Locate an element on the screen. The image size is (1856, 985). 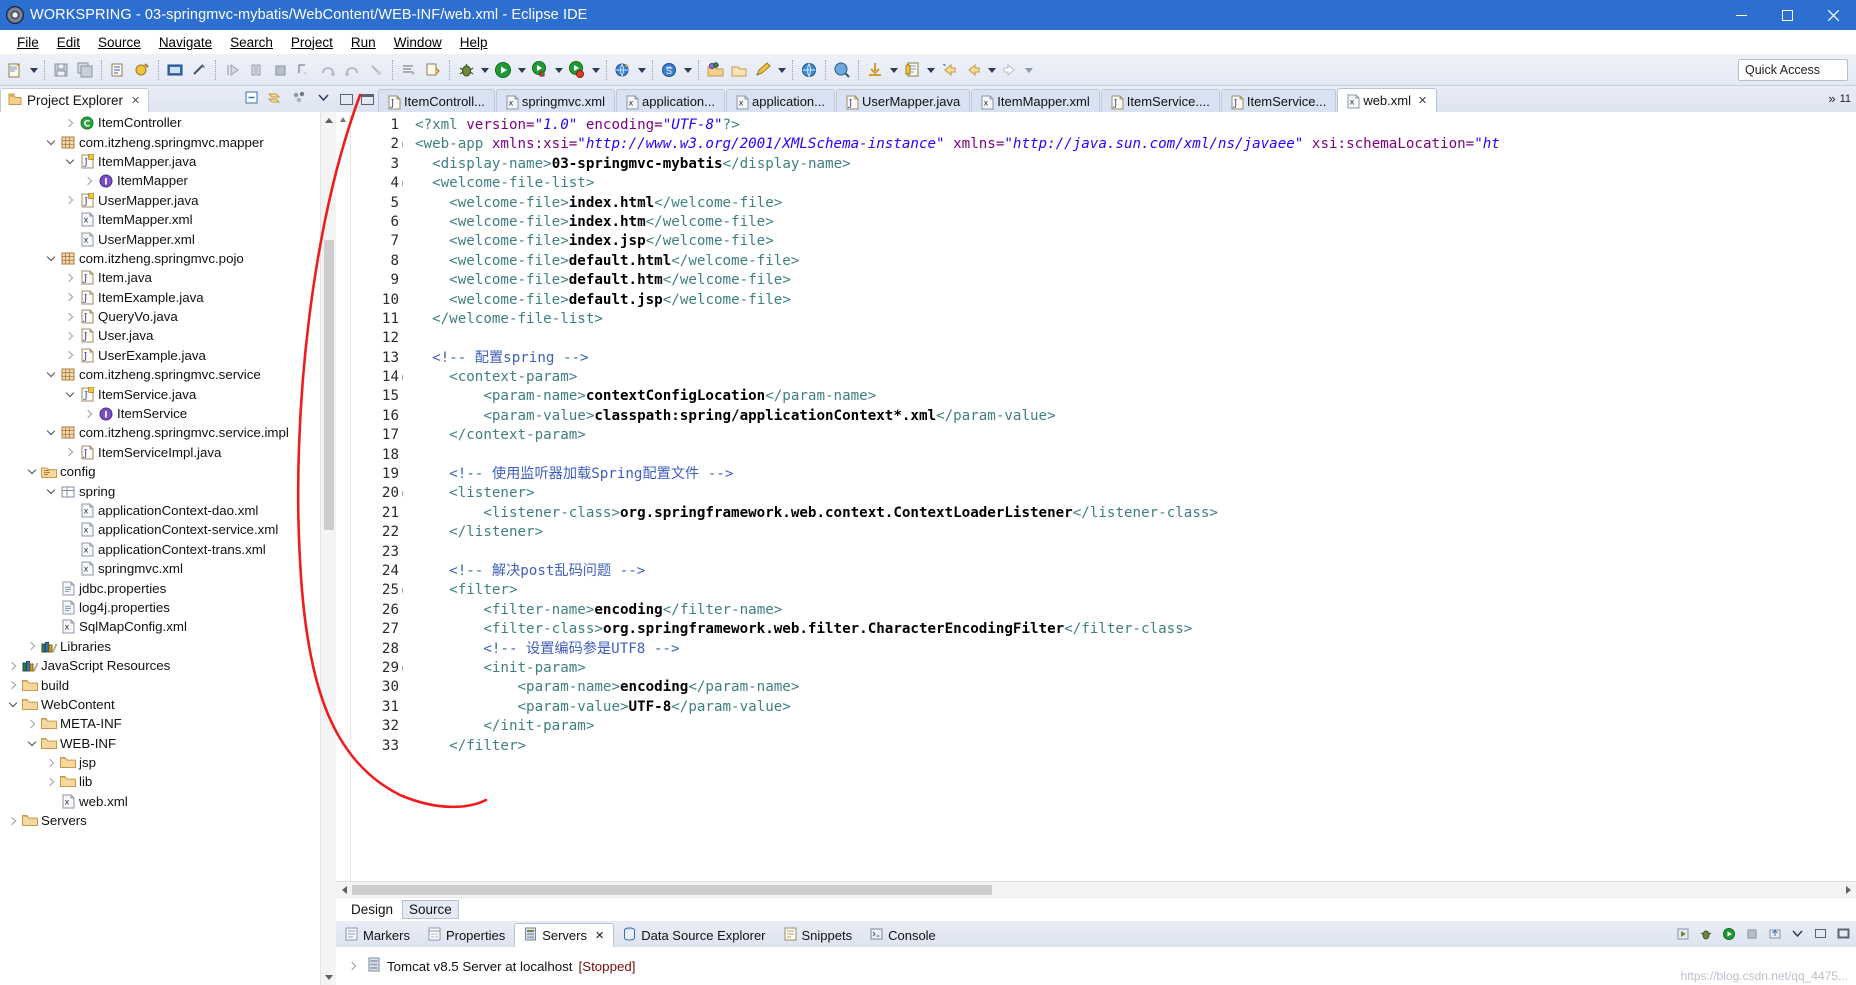
back-icon is located at coordinates (973, 70).